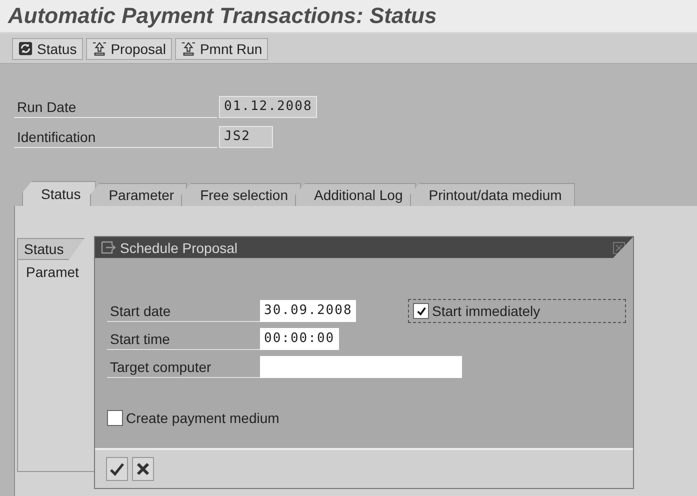 The height and width of the screenshot is (496, 697). What do you see at coordinates (115, 107) in the screenshot?
I see `field-label: Run Date` at bounding box center [115, 107].